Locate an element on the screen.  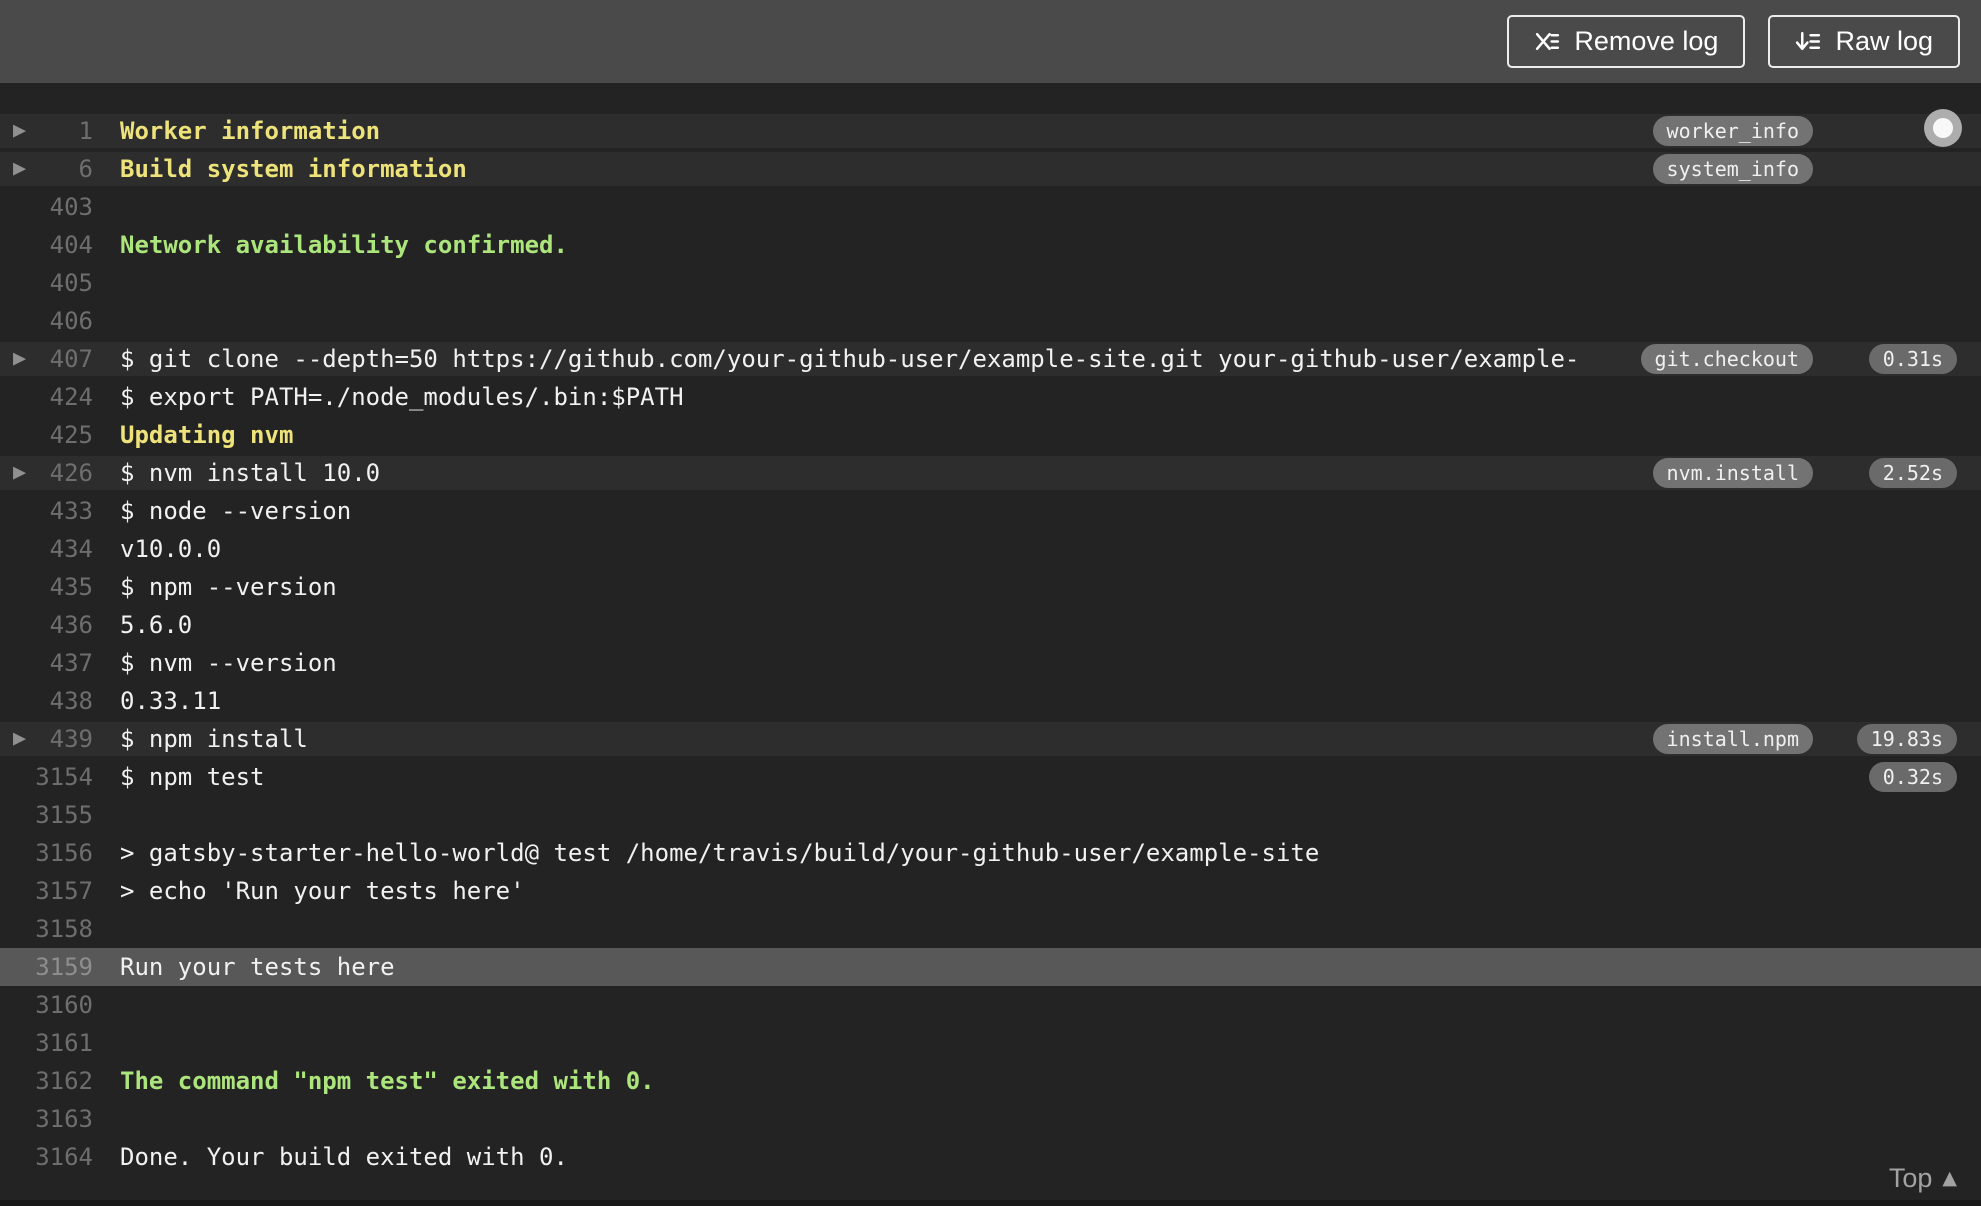
line-number: 3155 is located at coordinates (46, 815).